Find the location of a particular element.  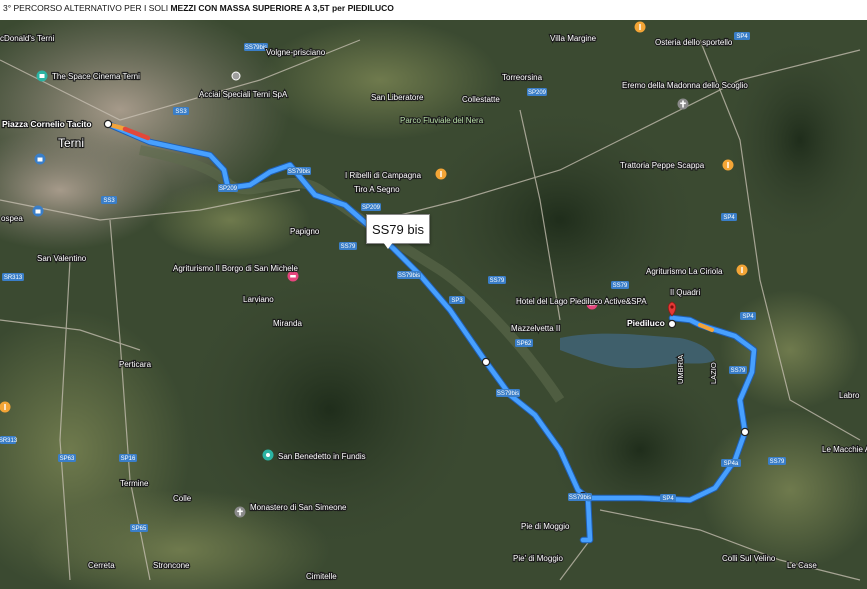

place-label: Agriturismo Il Borgo di San Michele is located at coordinates (235, 268).